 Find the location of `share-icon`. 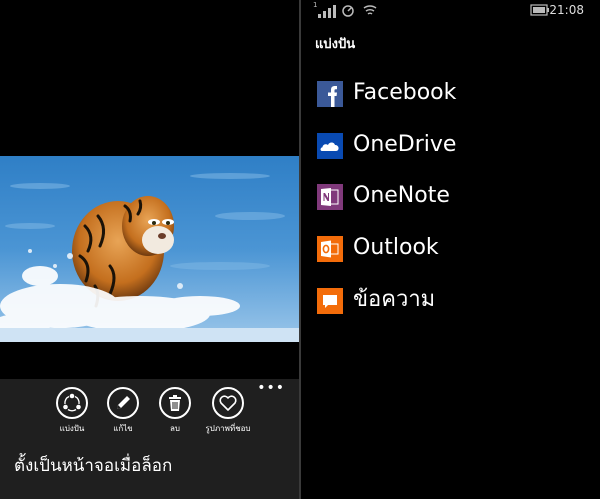

share-icon is located at coordinates (72, 402).